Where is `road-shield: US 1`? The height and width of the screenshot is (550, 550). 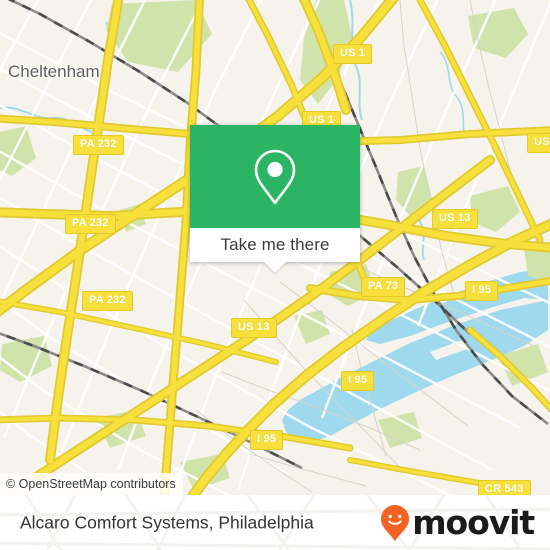 road-shield: US 1 is located at coordinates (353, 54).